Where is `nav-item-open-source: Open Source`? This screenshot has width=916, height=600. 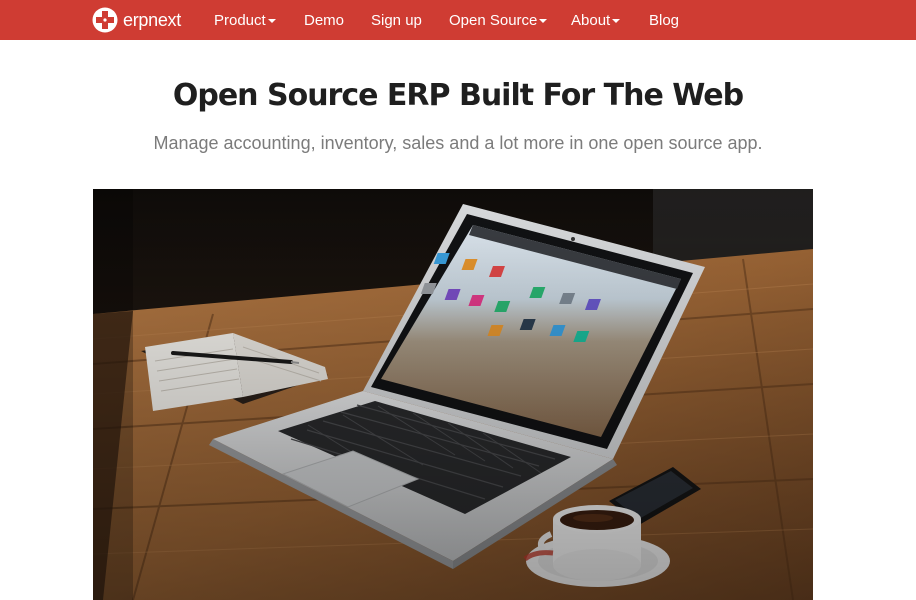
nav-item-open-source: Open Source is located at coordinates (498, 20).